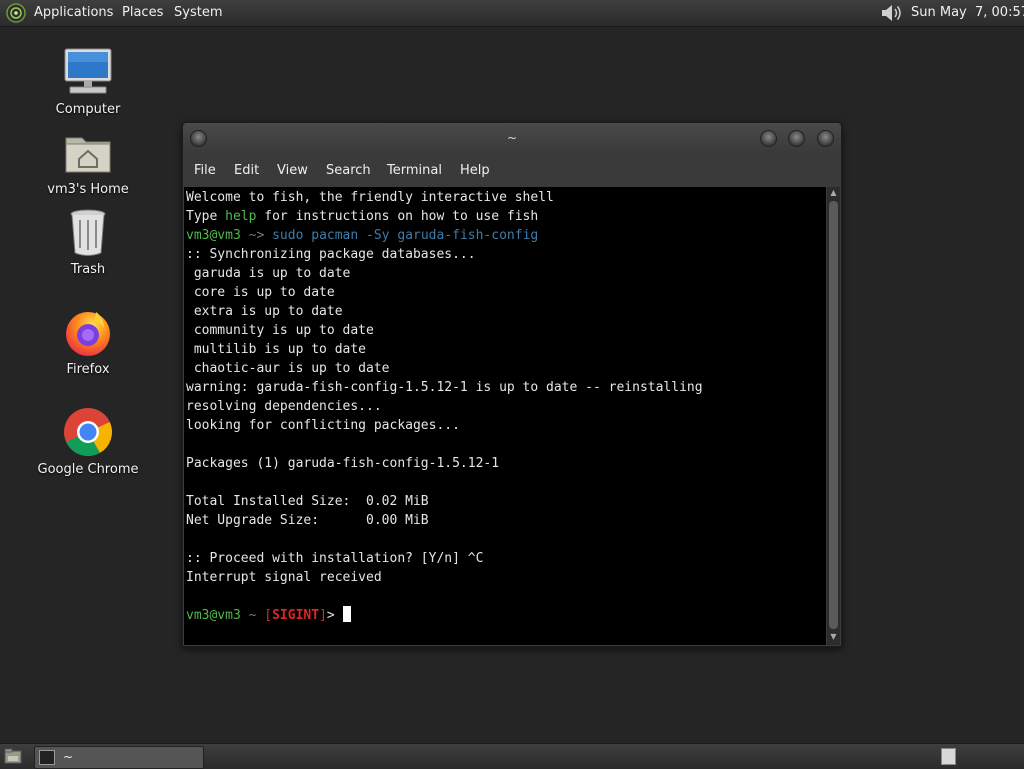 Image resolution: width=1024 pixels, height=769 pixels. I want to click on computer-icon, so click(88, 71).